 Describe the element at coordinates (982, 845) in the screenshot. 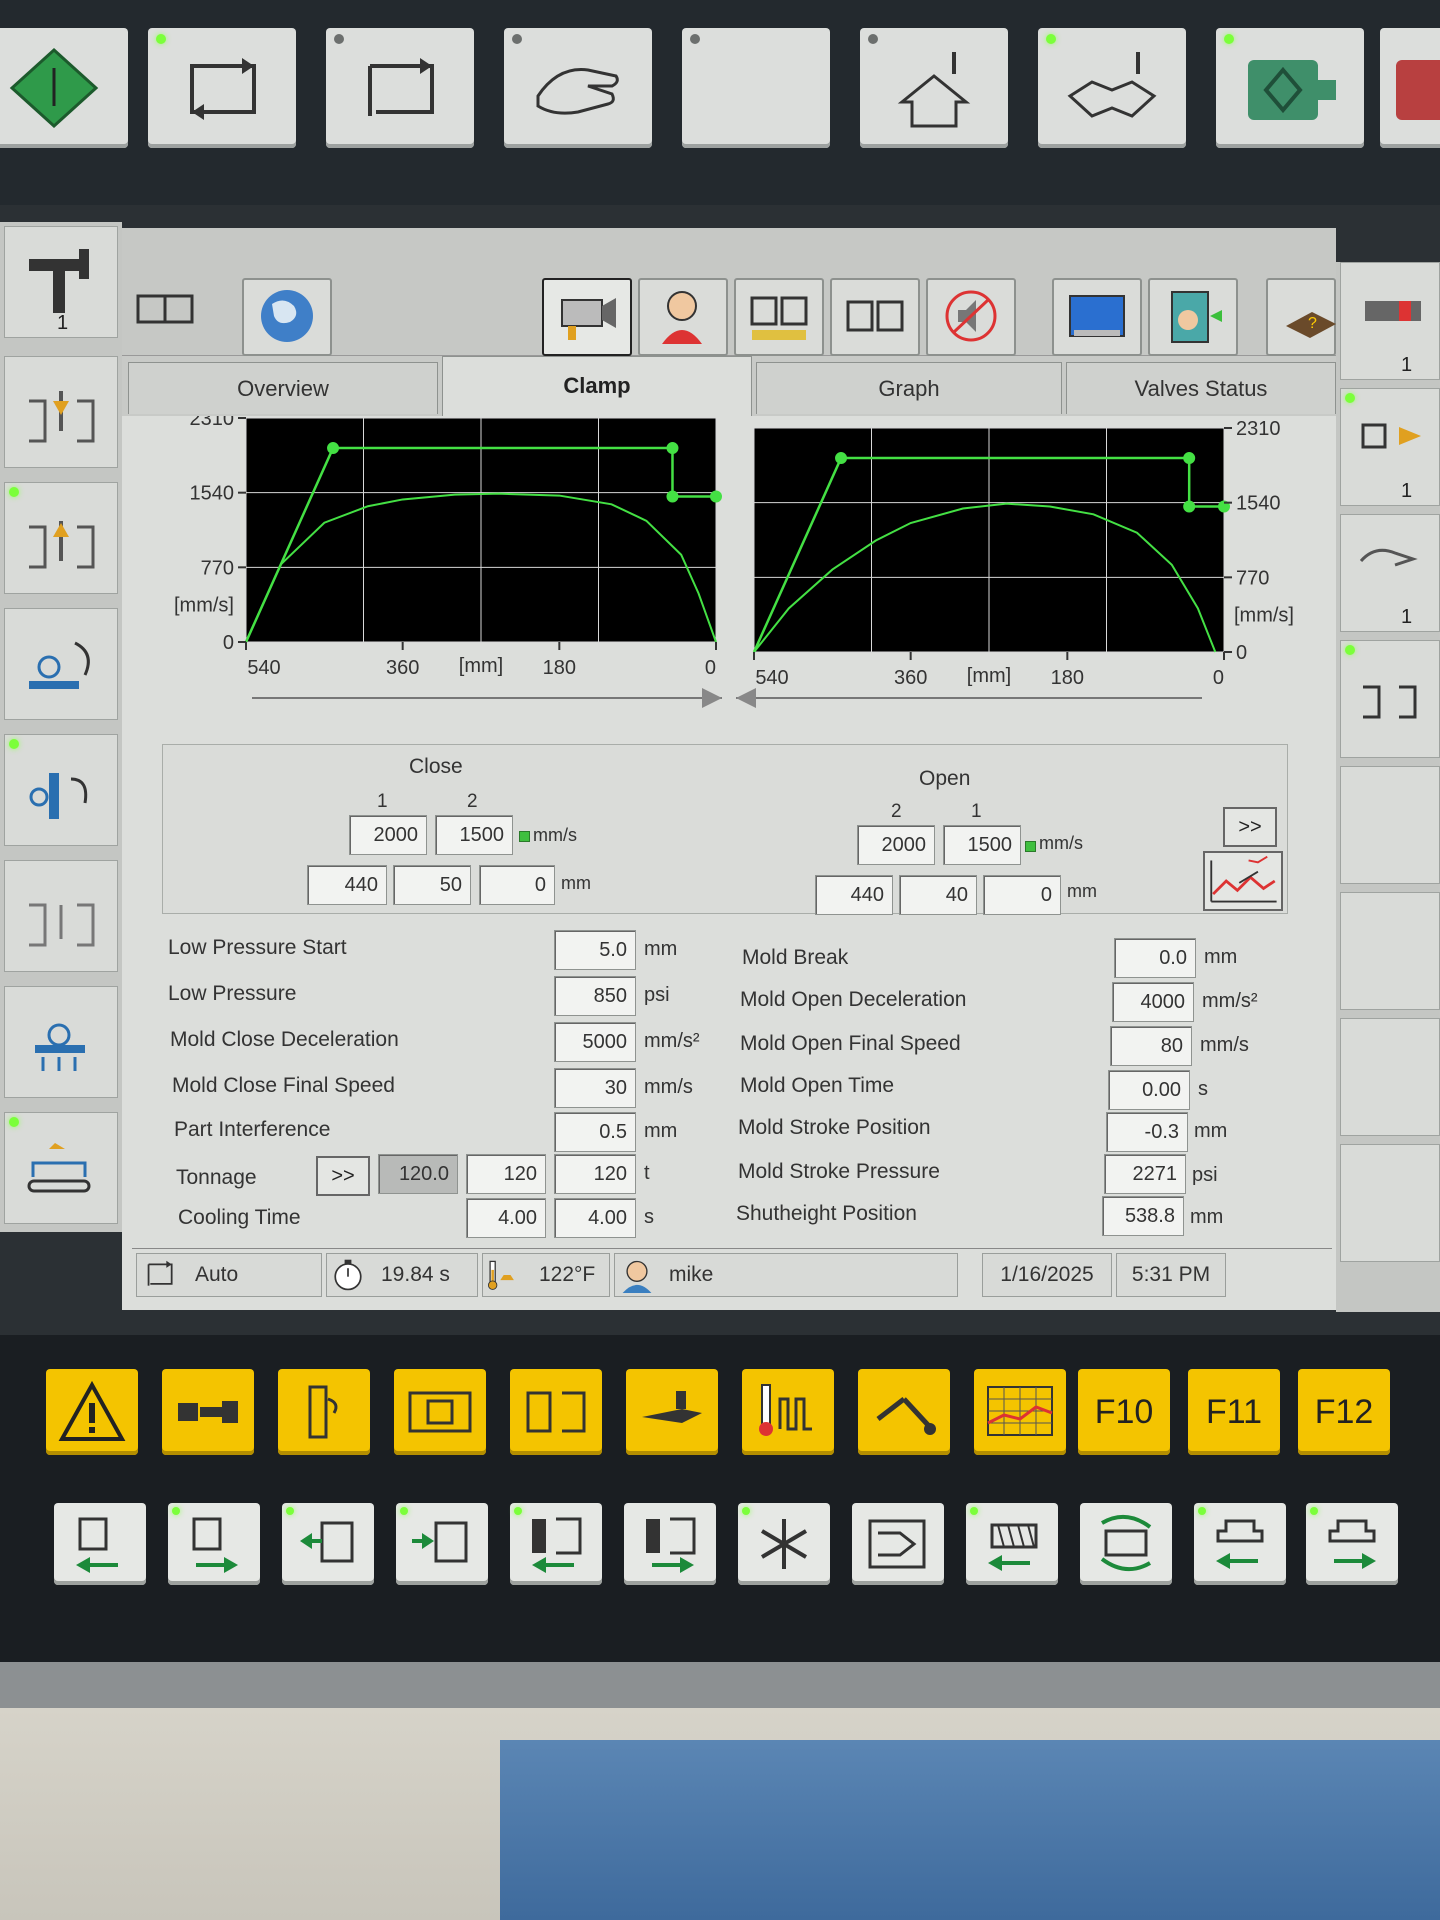

I see `open-speed1-input: 1500` at that location.